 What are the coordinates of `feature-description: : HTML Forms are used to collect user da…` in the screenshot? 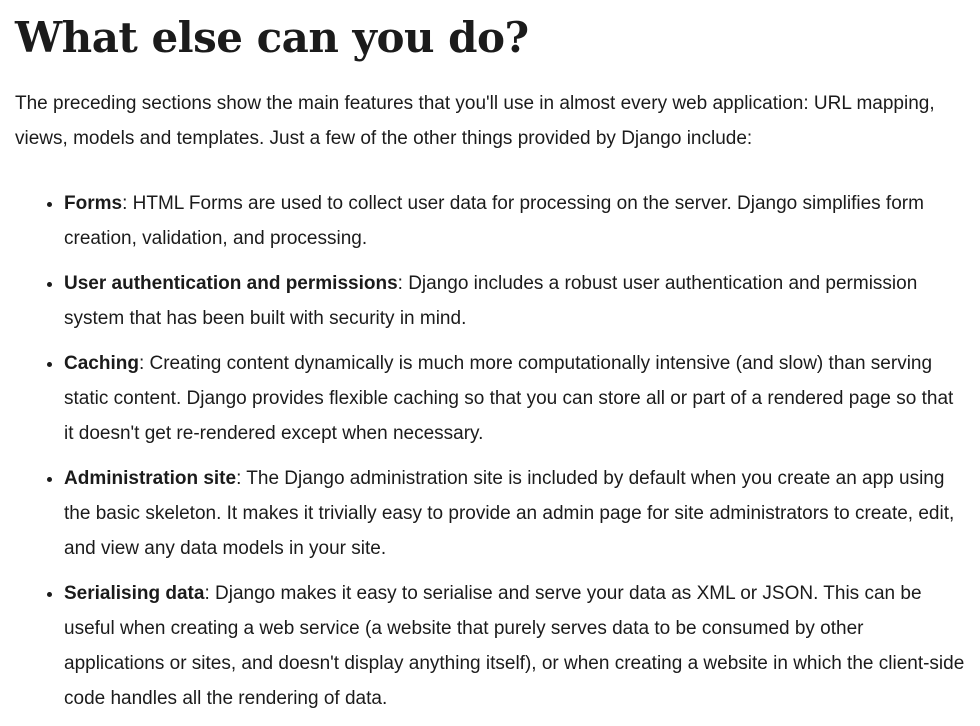 It's located at (494, 221).